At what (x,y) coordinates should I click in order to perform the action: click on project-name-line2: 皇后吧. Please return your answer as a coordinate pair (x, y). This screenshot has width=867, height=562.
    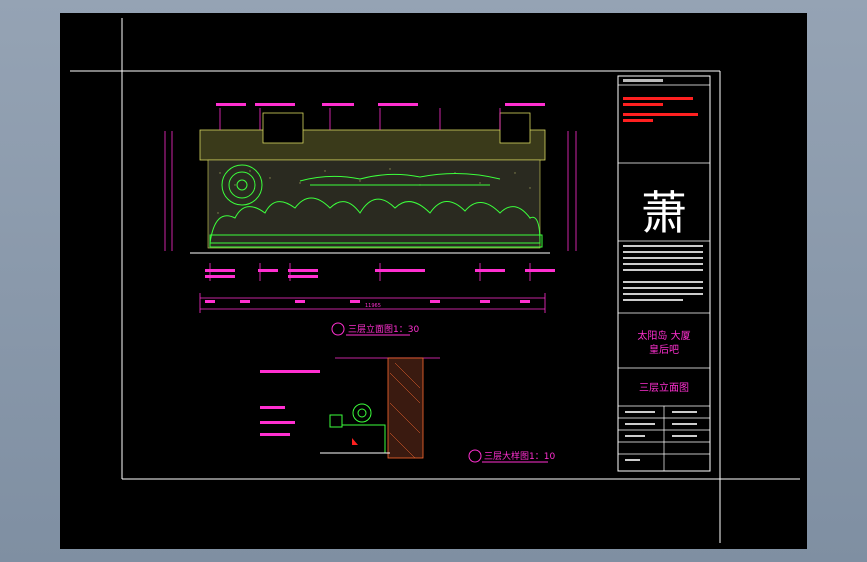
    Looking at the image, I should click on (664, 349).